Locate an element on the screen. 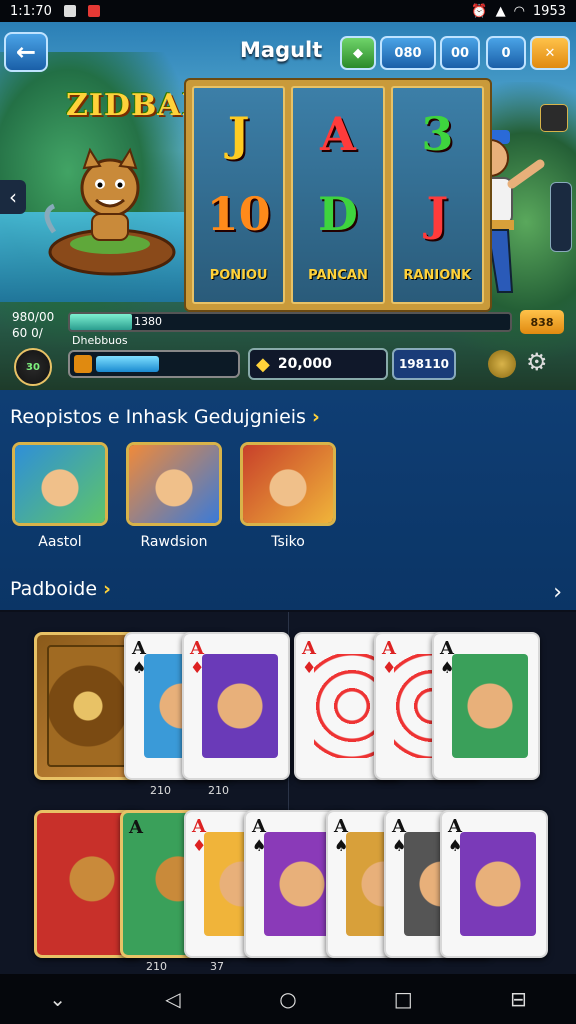 Image resolution: width=576 pixels, height=1024 pixels. close-button: ✕ is located at coordinates (550, 53).